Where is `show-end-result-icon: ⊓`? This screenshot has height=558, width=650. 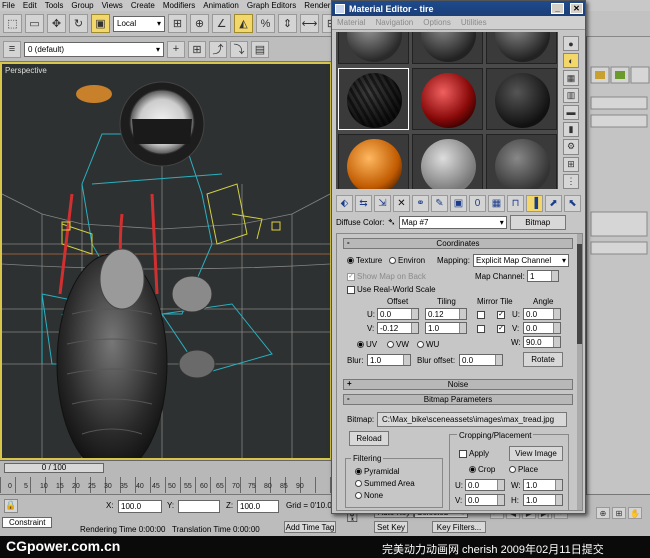
show-end-result-icon: ⊓ is located at coordinates (515, 203).